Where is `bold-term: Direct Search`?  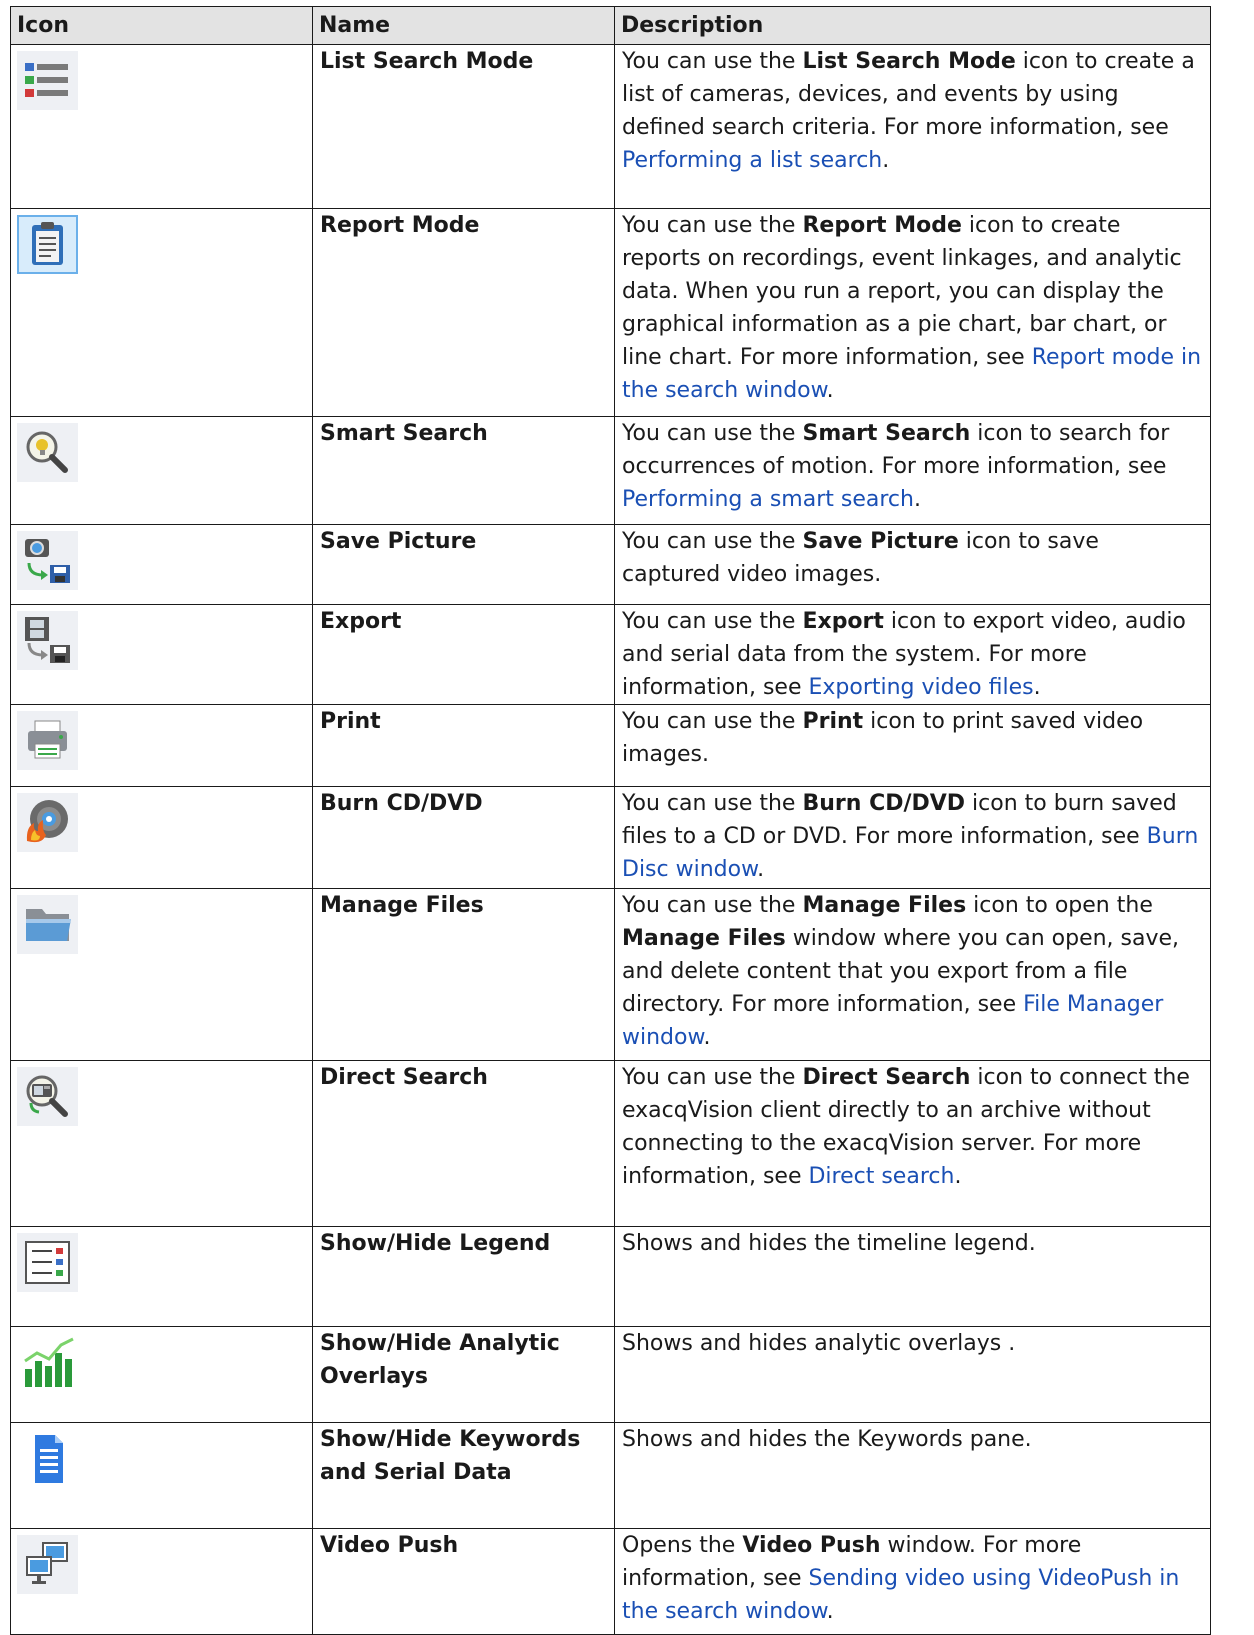
bold-term: Direct Search is located at coordinates (886, 1077).